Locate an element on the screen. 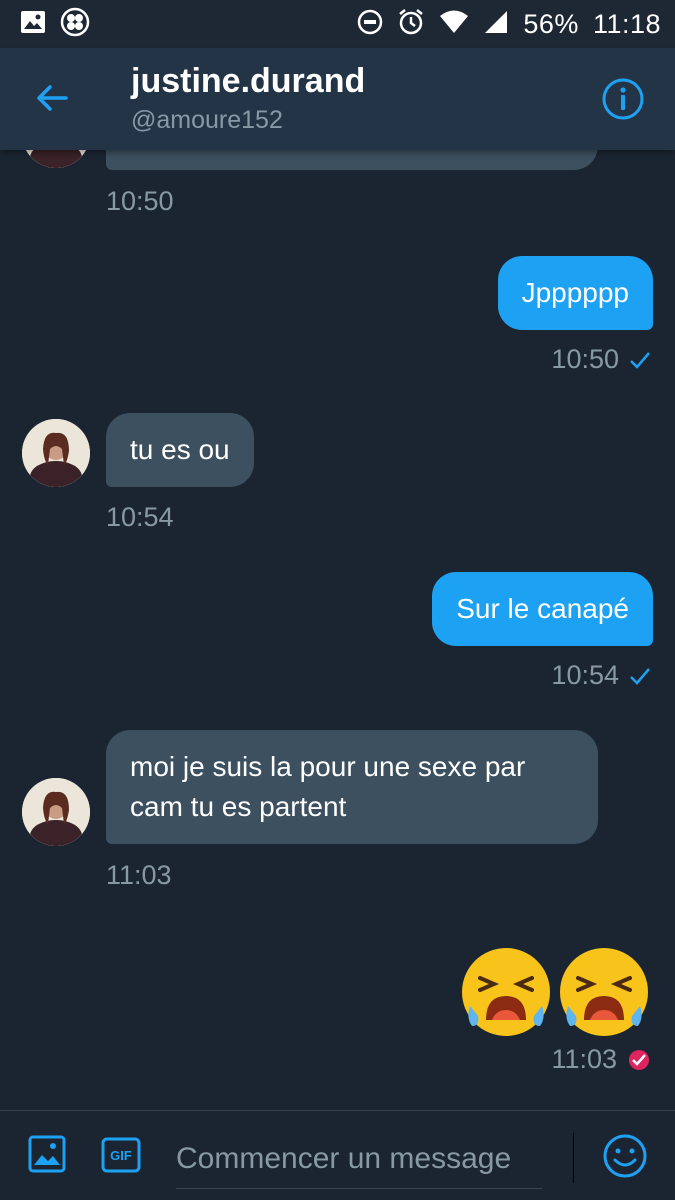 The width and height of the screenshot is (675, 1200). emoji-button is located at coordinates (625, 1158).